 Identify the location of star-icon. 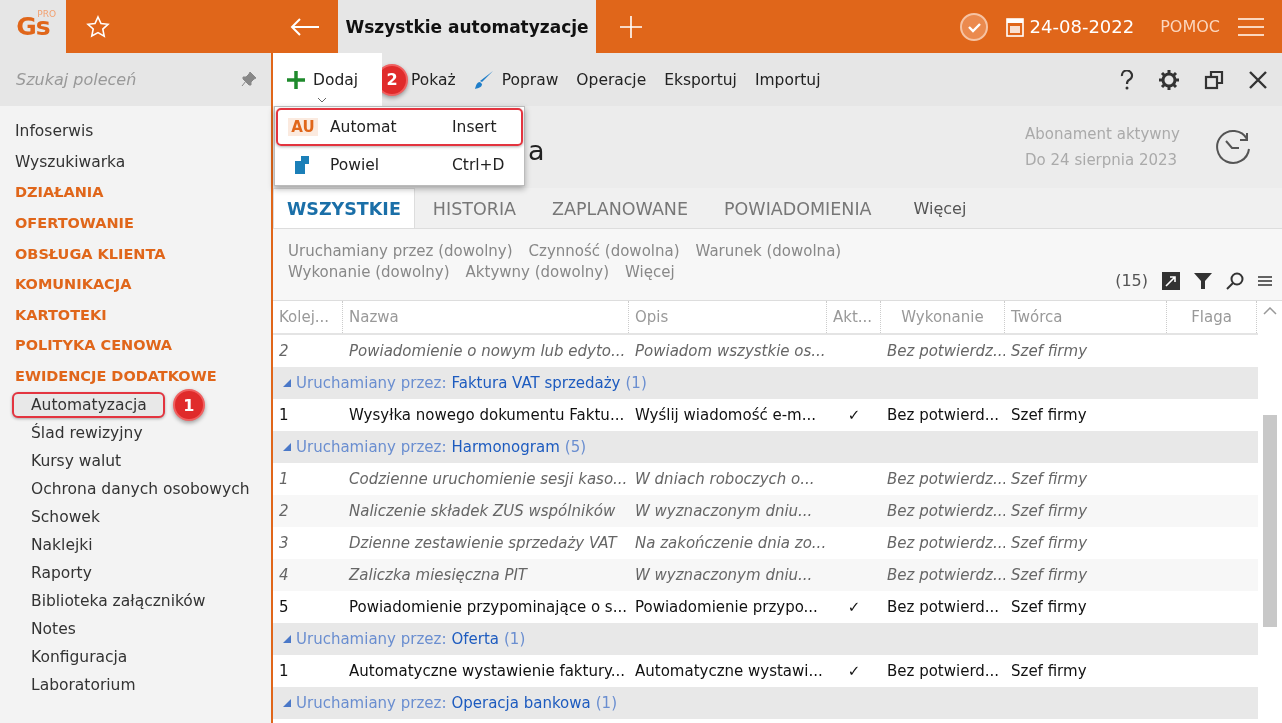
(98, 26).